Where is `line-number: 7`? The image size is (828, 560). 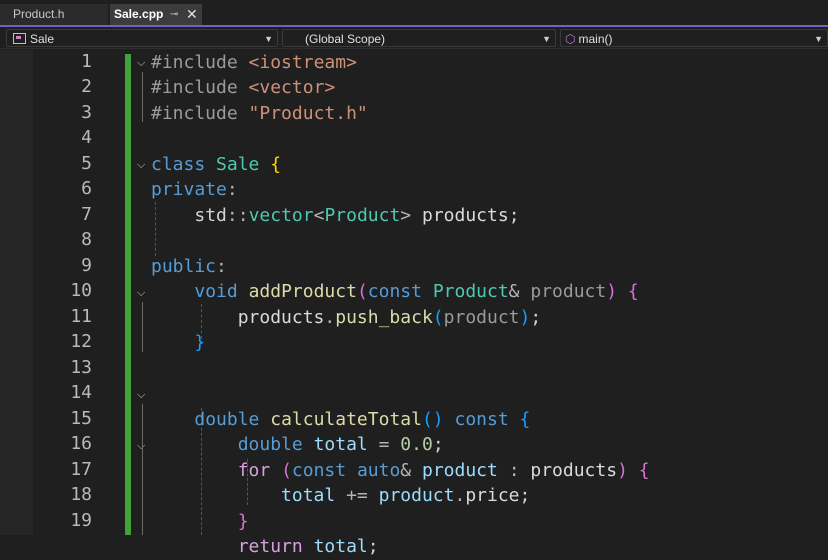
line-number: 7 is located at coordinates (86, 214).